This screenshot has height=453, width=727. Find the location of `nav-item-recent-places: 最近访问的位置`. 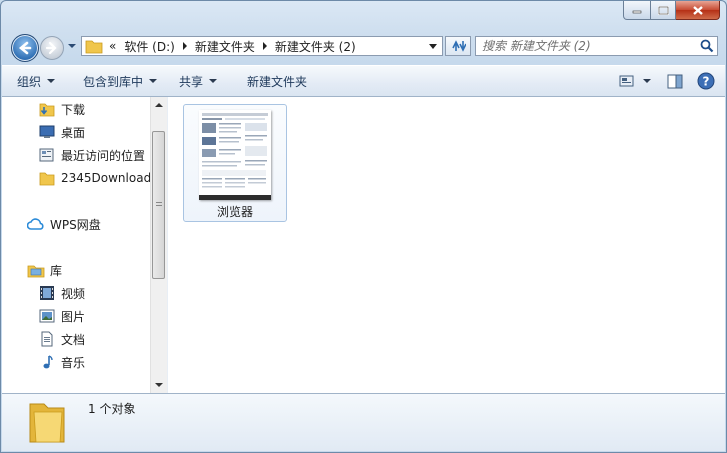

nav-item-recent-places: 最近访问的位置 is located at coordinates (91, 155).